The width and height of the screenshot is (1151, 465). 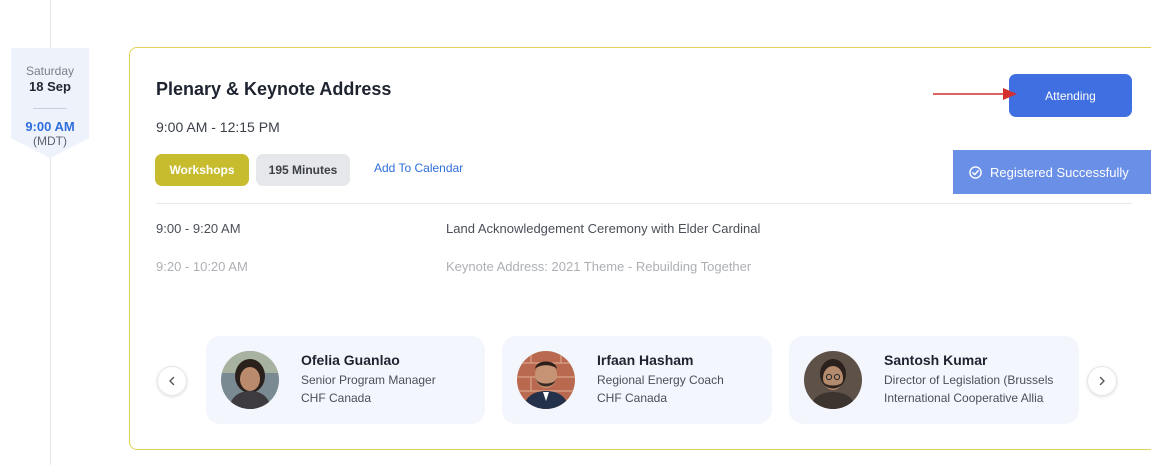 What do you see at coordinates (50, 141) in the screenshot?
I see `date-timezone: (MDT)` at bounding box center [50, 141].